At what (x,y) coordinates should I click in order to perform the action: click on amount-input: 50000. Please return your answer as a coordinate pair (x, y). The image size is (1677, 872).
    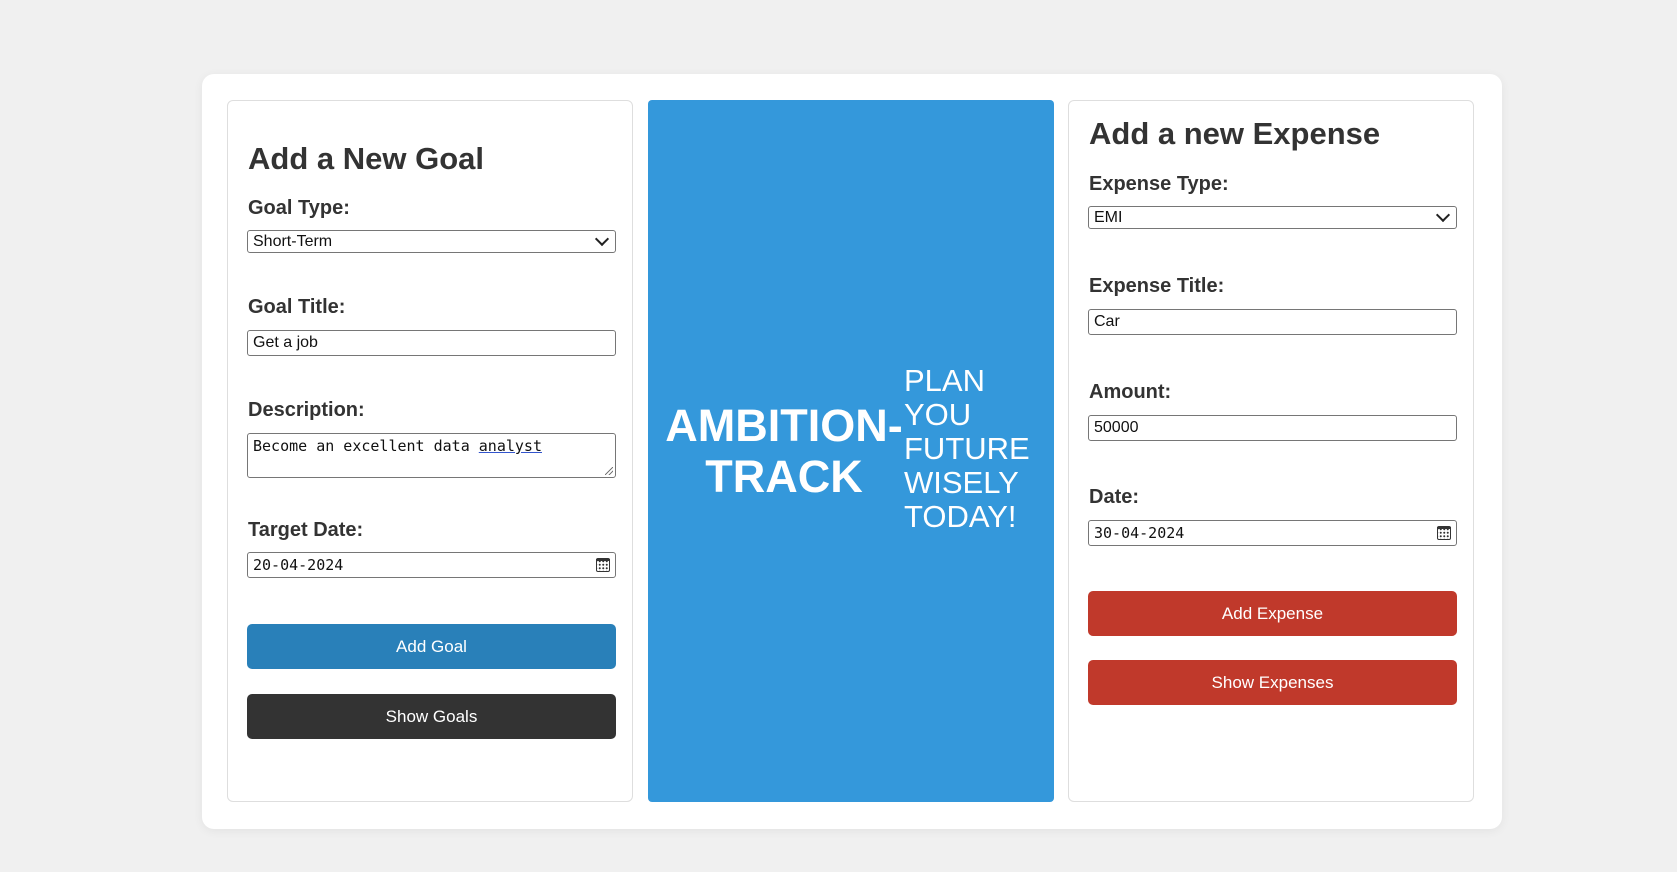
    Looking at the image, I should click on (1272, 428).